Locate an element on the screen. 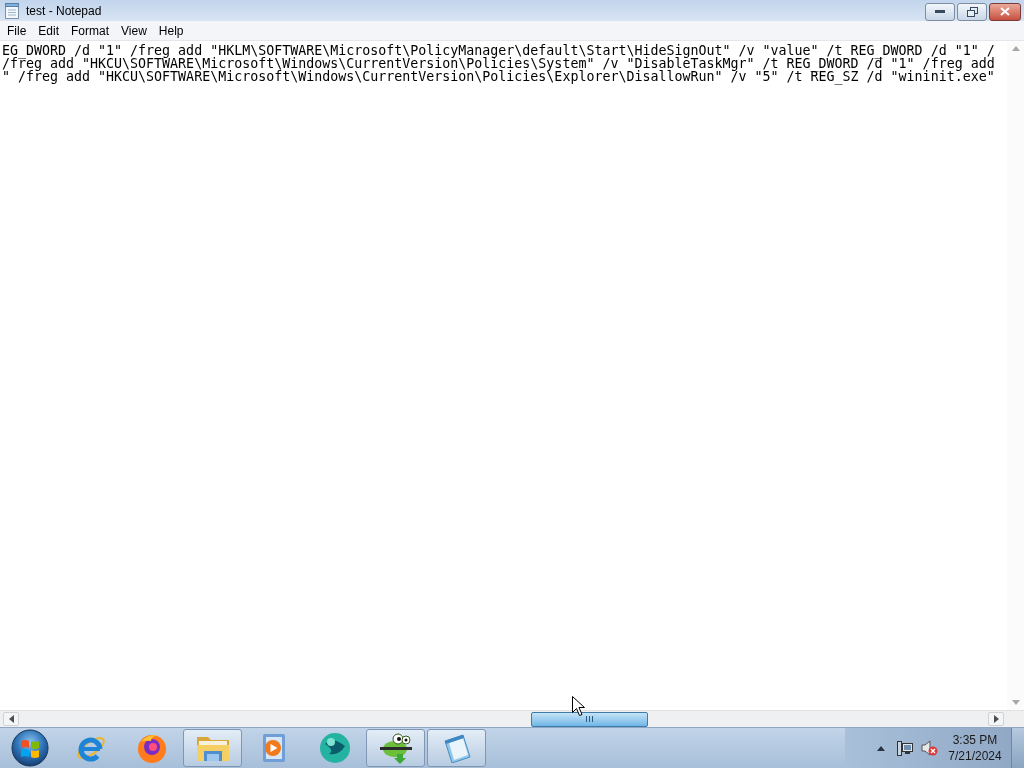  text-line: /freg add "HKCU\SOFTWARE\Microsoft\Windows\CurrentVersion\Policies\System" /v "DisableTaskMgr" /t REG_DWORD /d "1" /freg add is located at coordinates (498, 63).